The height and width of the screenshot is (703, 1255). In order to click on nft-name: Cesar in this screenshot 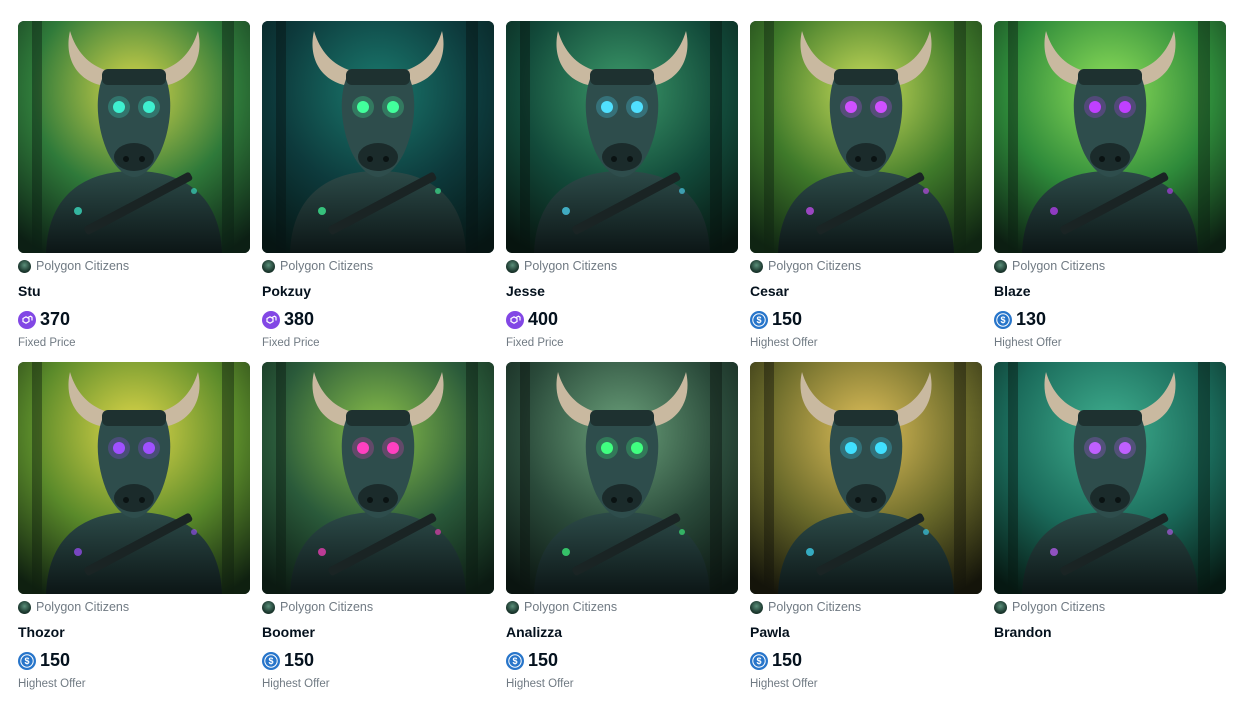, I will do `click(769, 291)`.